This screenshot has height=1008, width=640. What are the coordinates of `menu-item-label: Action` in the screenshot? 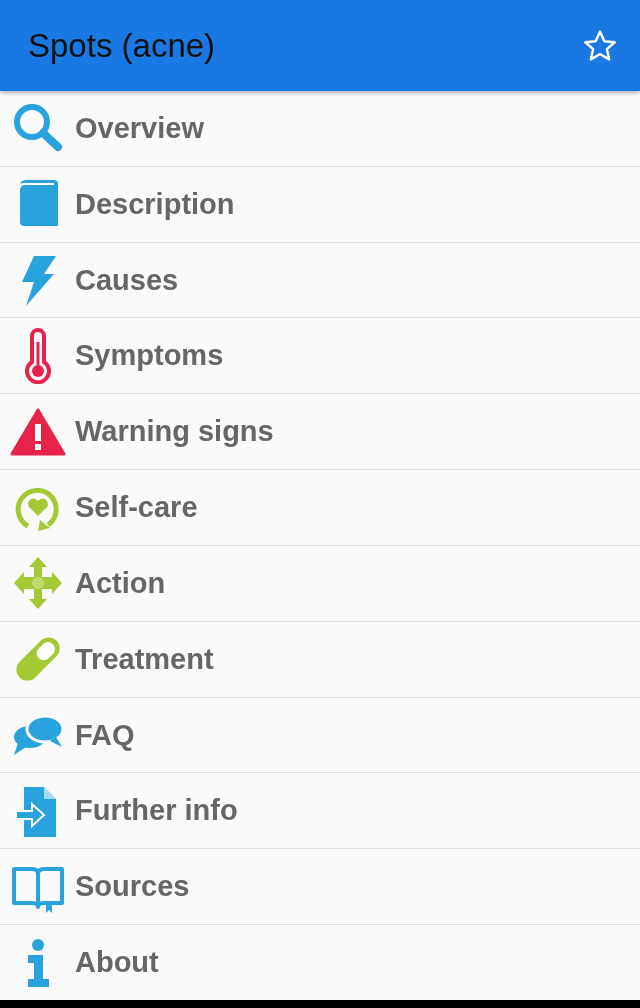 It's located at (120, 583).